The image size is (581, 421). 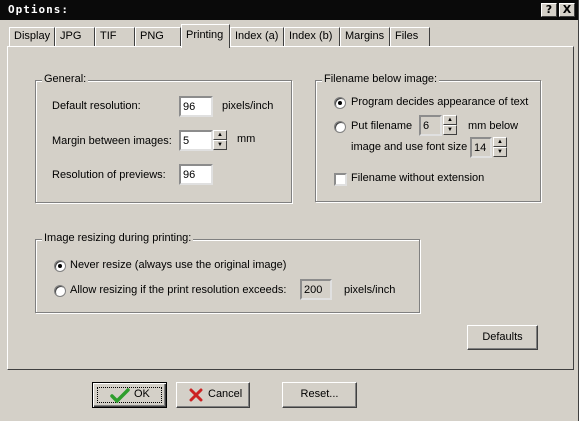 I want to click on default-resolution-unit: pixels/inch, so click(x=248, y=106).